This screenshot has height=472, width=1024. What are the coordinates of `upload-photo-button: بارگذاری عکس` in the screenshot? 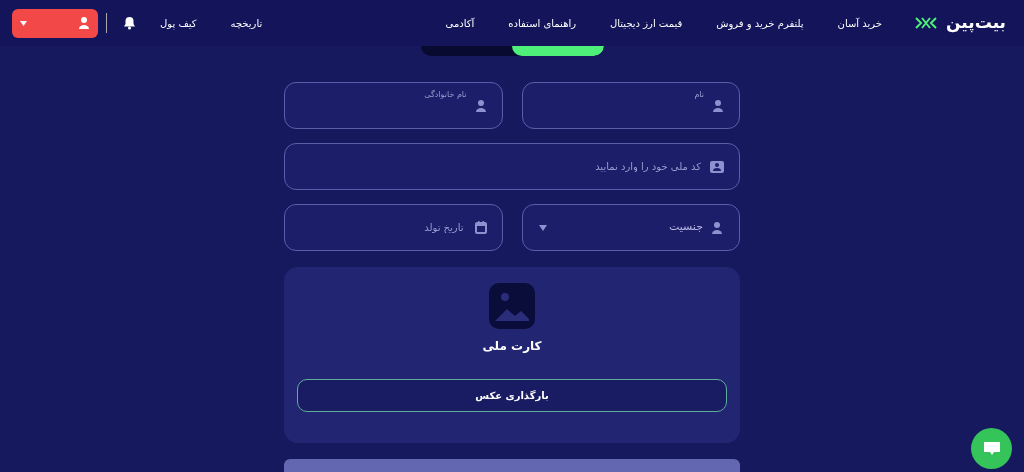 It's located at (512, 395).